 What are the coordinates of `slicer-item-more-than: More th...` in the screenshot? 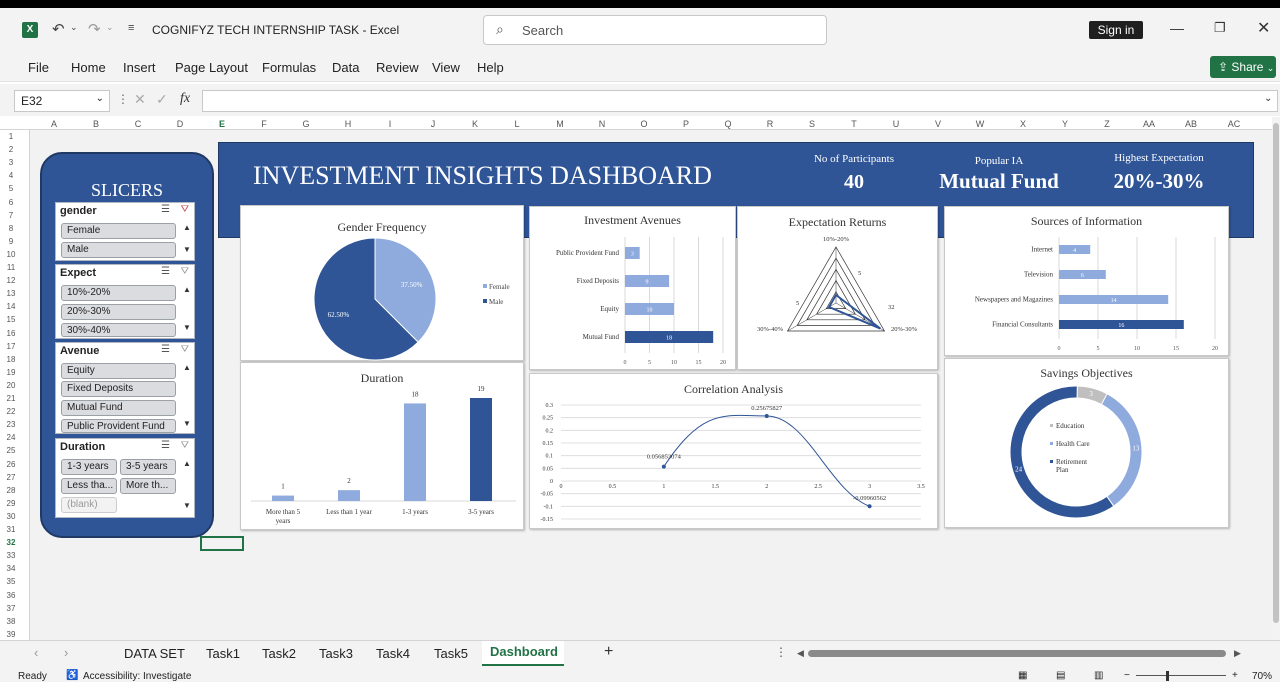 It's located at (148, 486).